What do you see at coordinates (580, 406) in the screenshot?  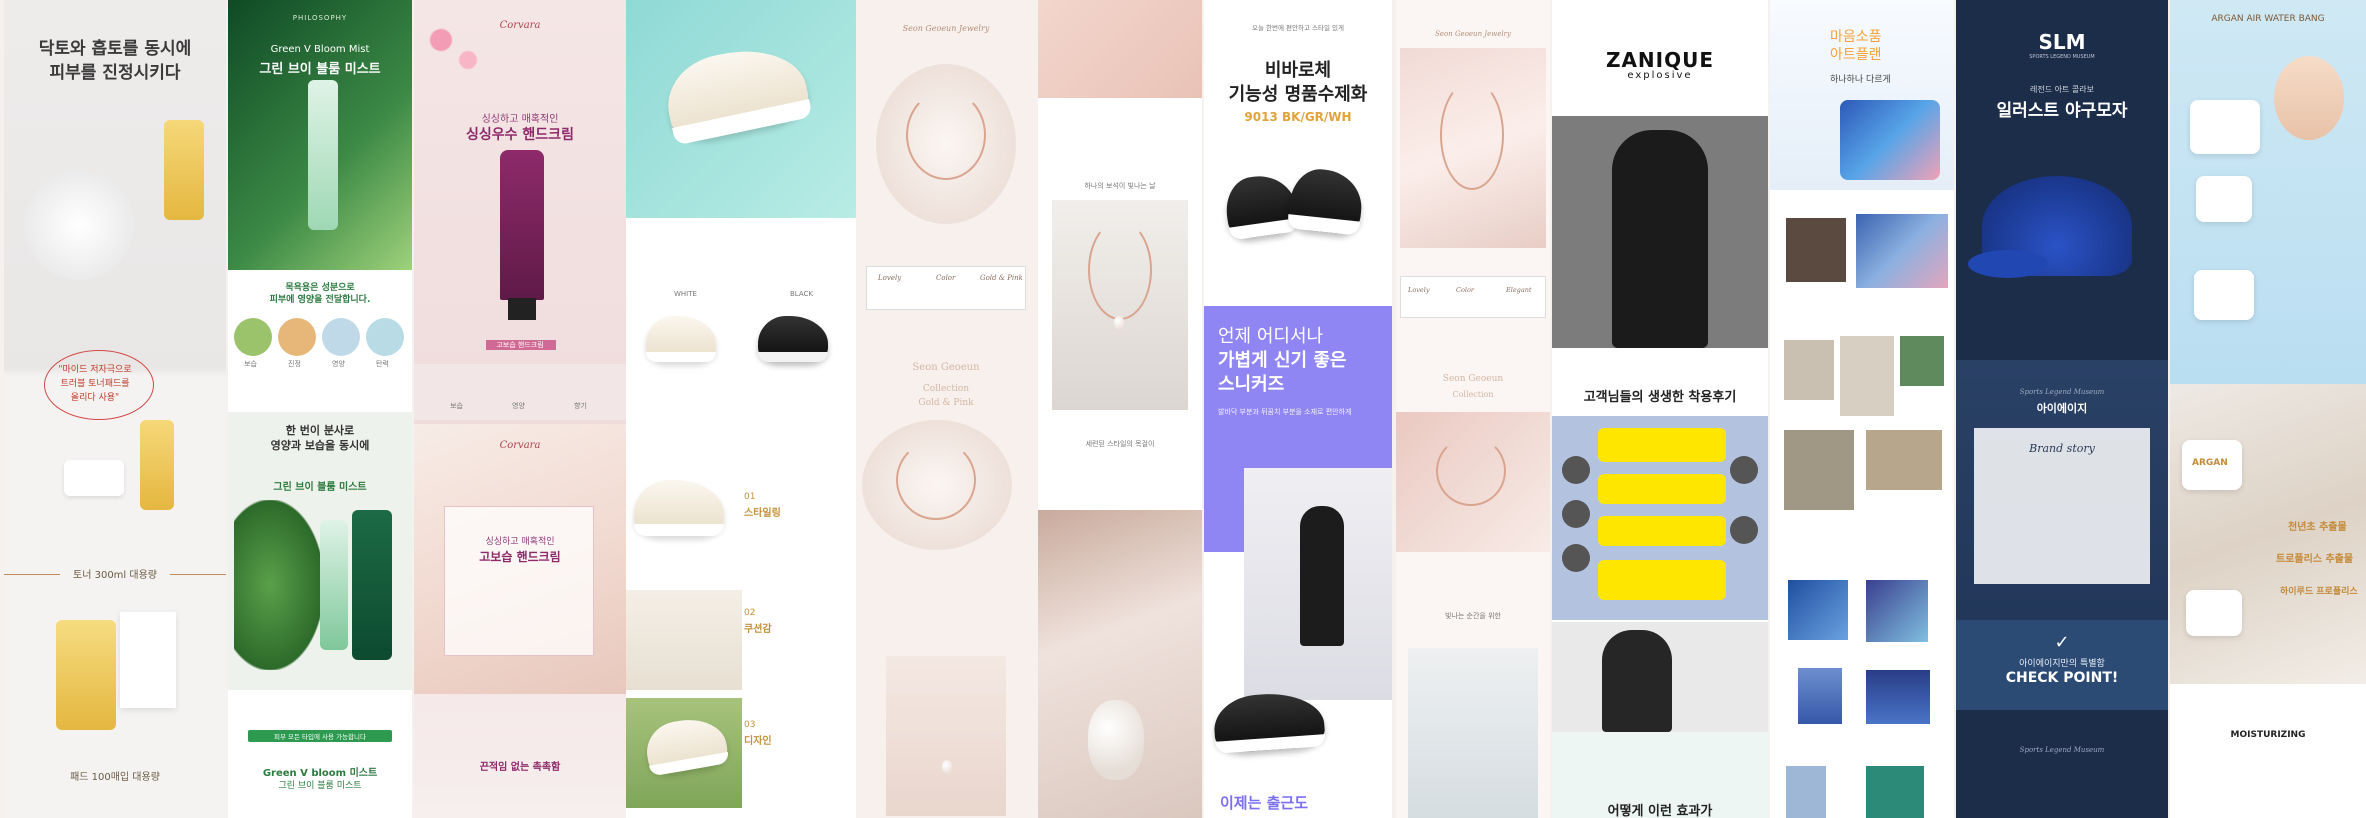 I see `icon-label-3: 향기` at bounding box center [580, 406].